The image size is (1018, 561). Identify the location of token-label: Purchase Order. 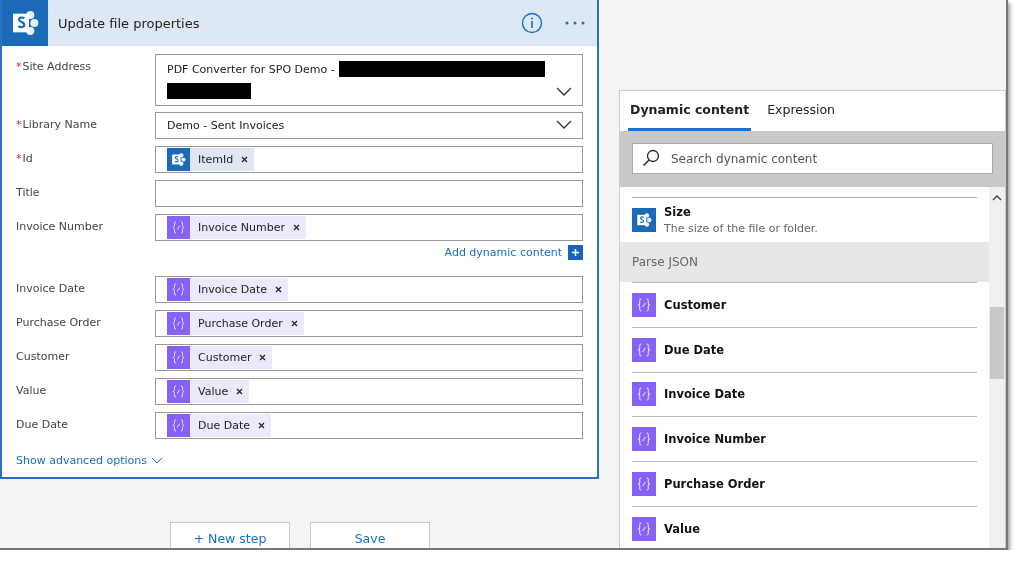
(240, 323).